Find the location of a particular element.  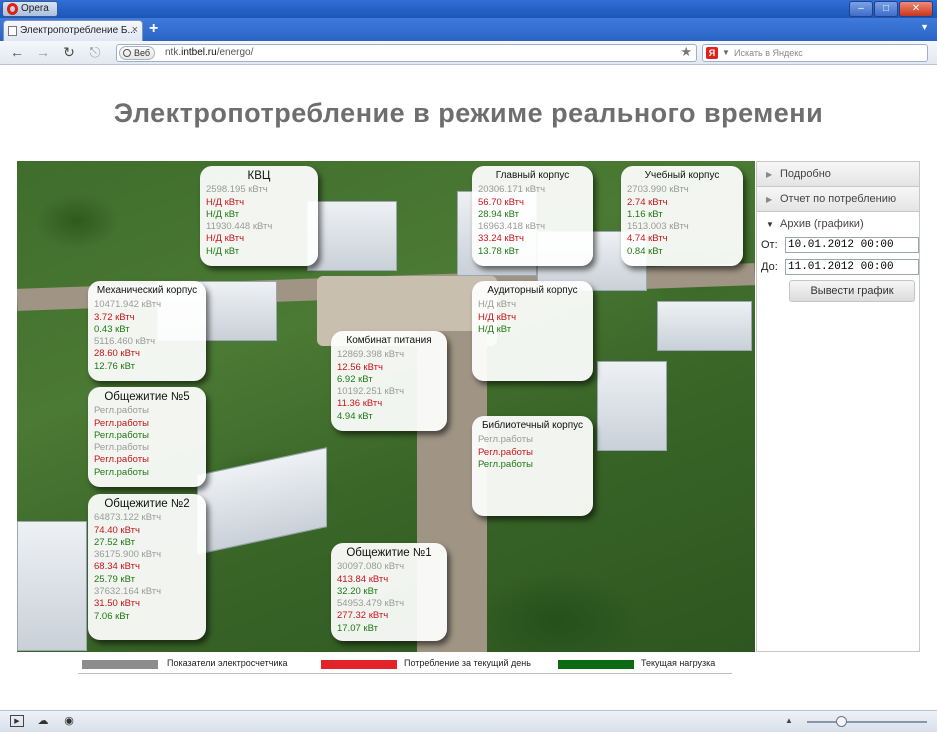

load-value: 12.76 кВт is located at coordinates (114, 366).